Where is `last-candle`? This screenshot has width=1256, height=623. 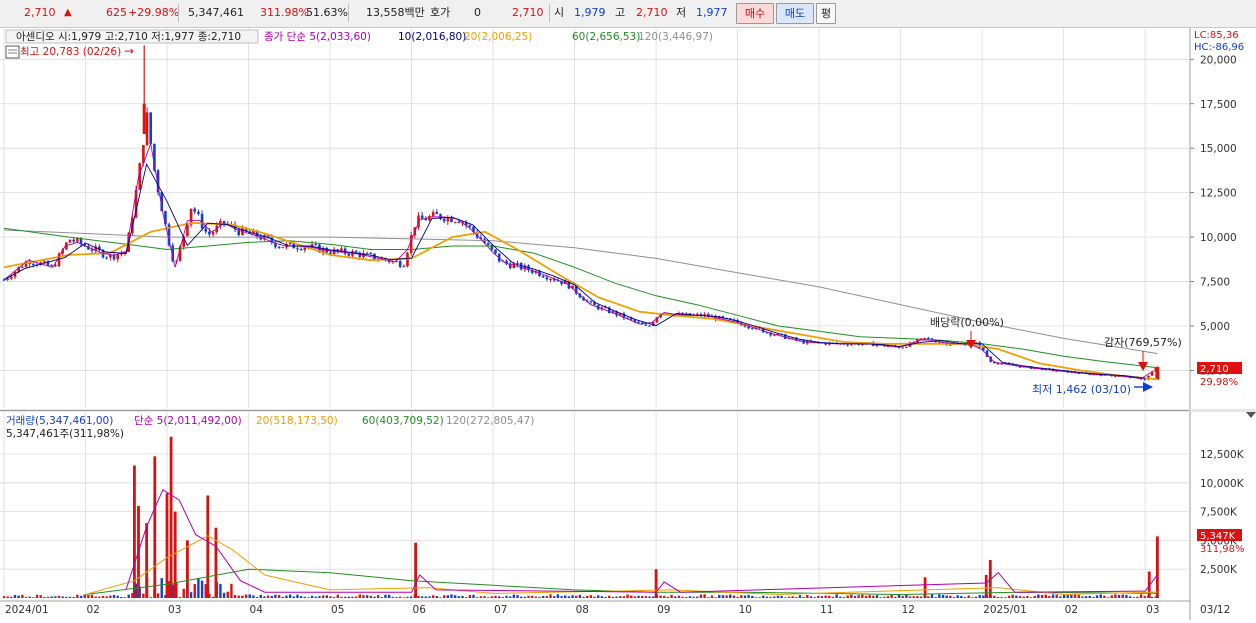
last-candle is located at coordinates (1157, 373).